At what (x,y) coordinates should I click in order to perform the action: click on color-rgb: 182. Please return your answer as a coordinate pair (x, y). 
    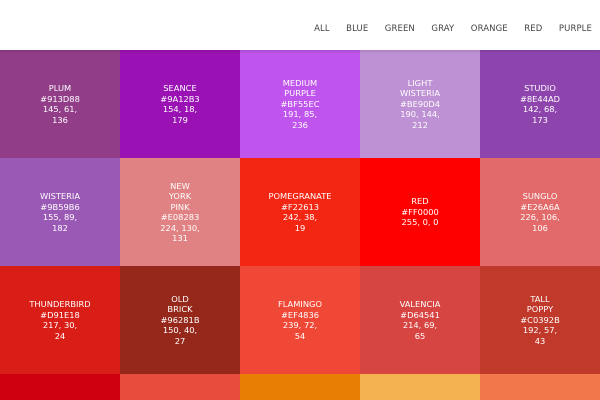
    Looking at the image, I should click on (60, 227).